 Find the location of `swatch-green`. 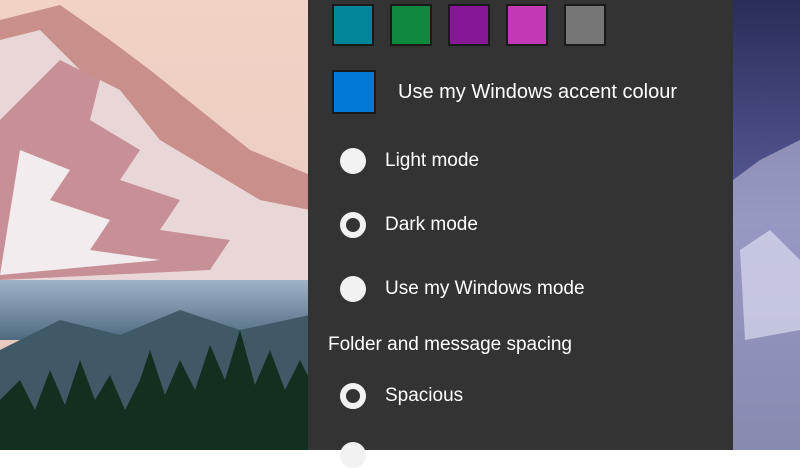

swatch-green is located at coordinates (411, 25).